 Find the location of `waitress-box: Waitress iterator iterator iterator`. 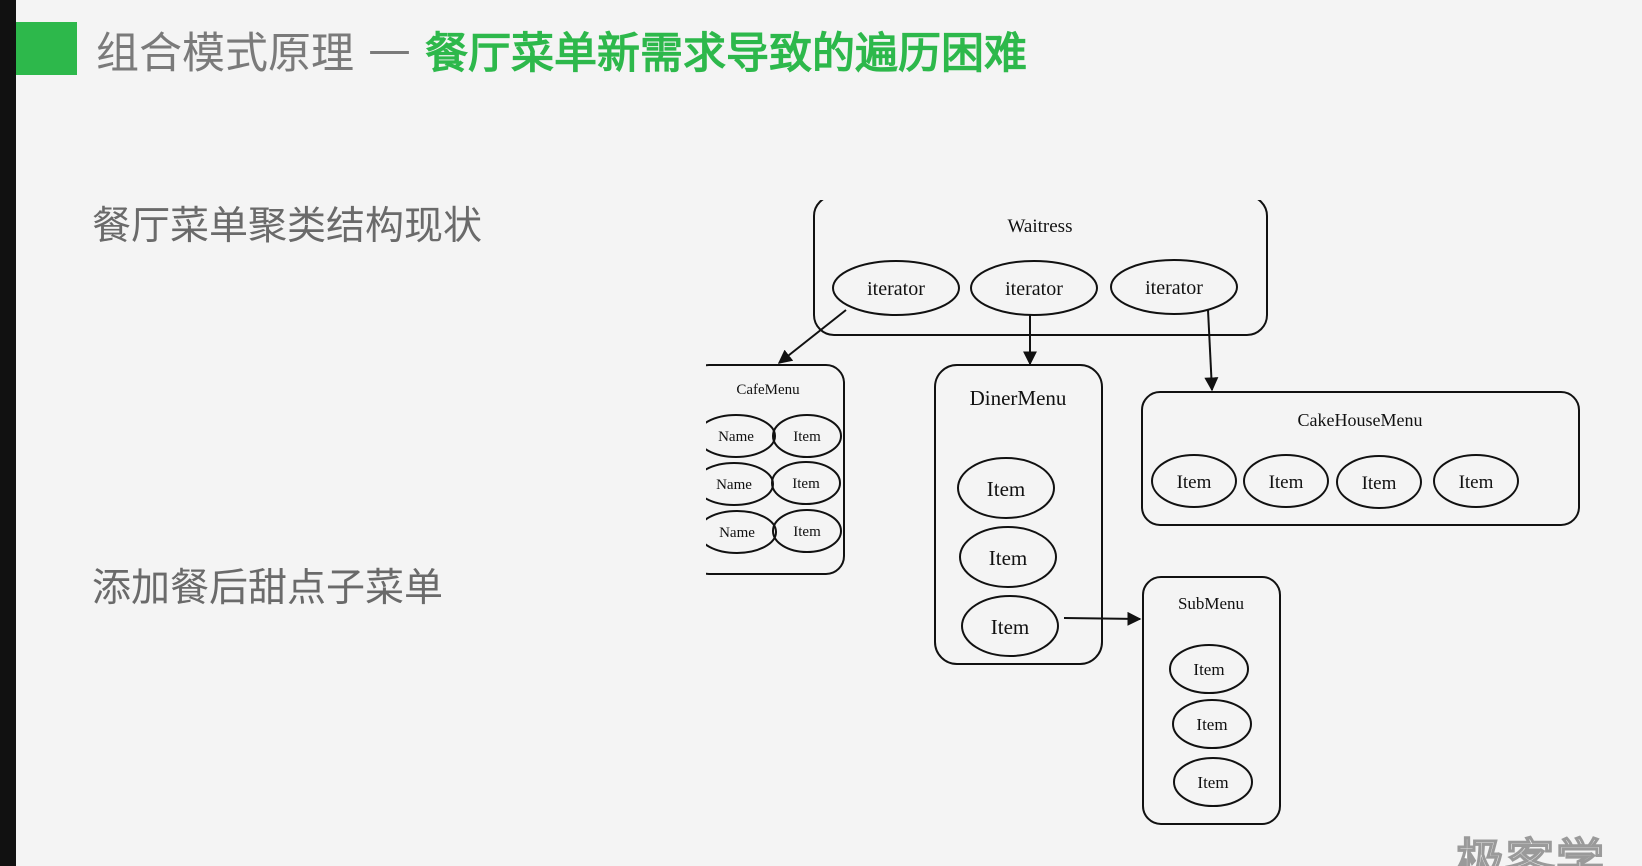

waitress-box: Waitress iterator iterator iterator is located at coordinates (1040, 268).